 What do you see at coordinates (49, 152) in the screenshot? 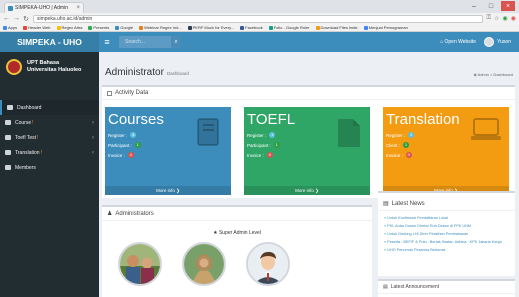
I see `sidebar-item-translation: Translation! ‹` at bounding box center [49, 152].